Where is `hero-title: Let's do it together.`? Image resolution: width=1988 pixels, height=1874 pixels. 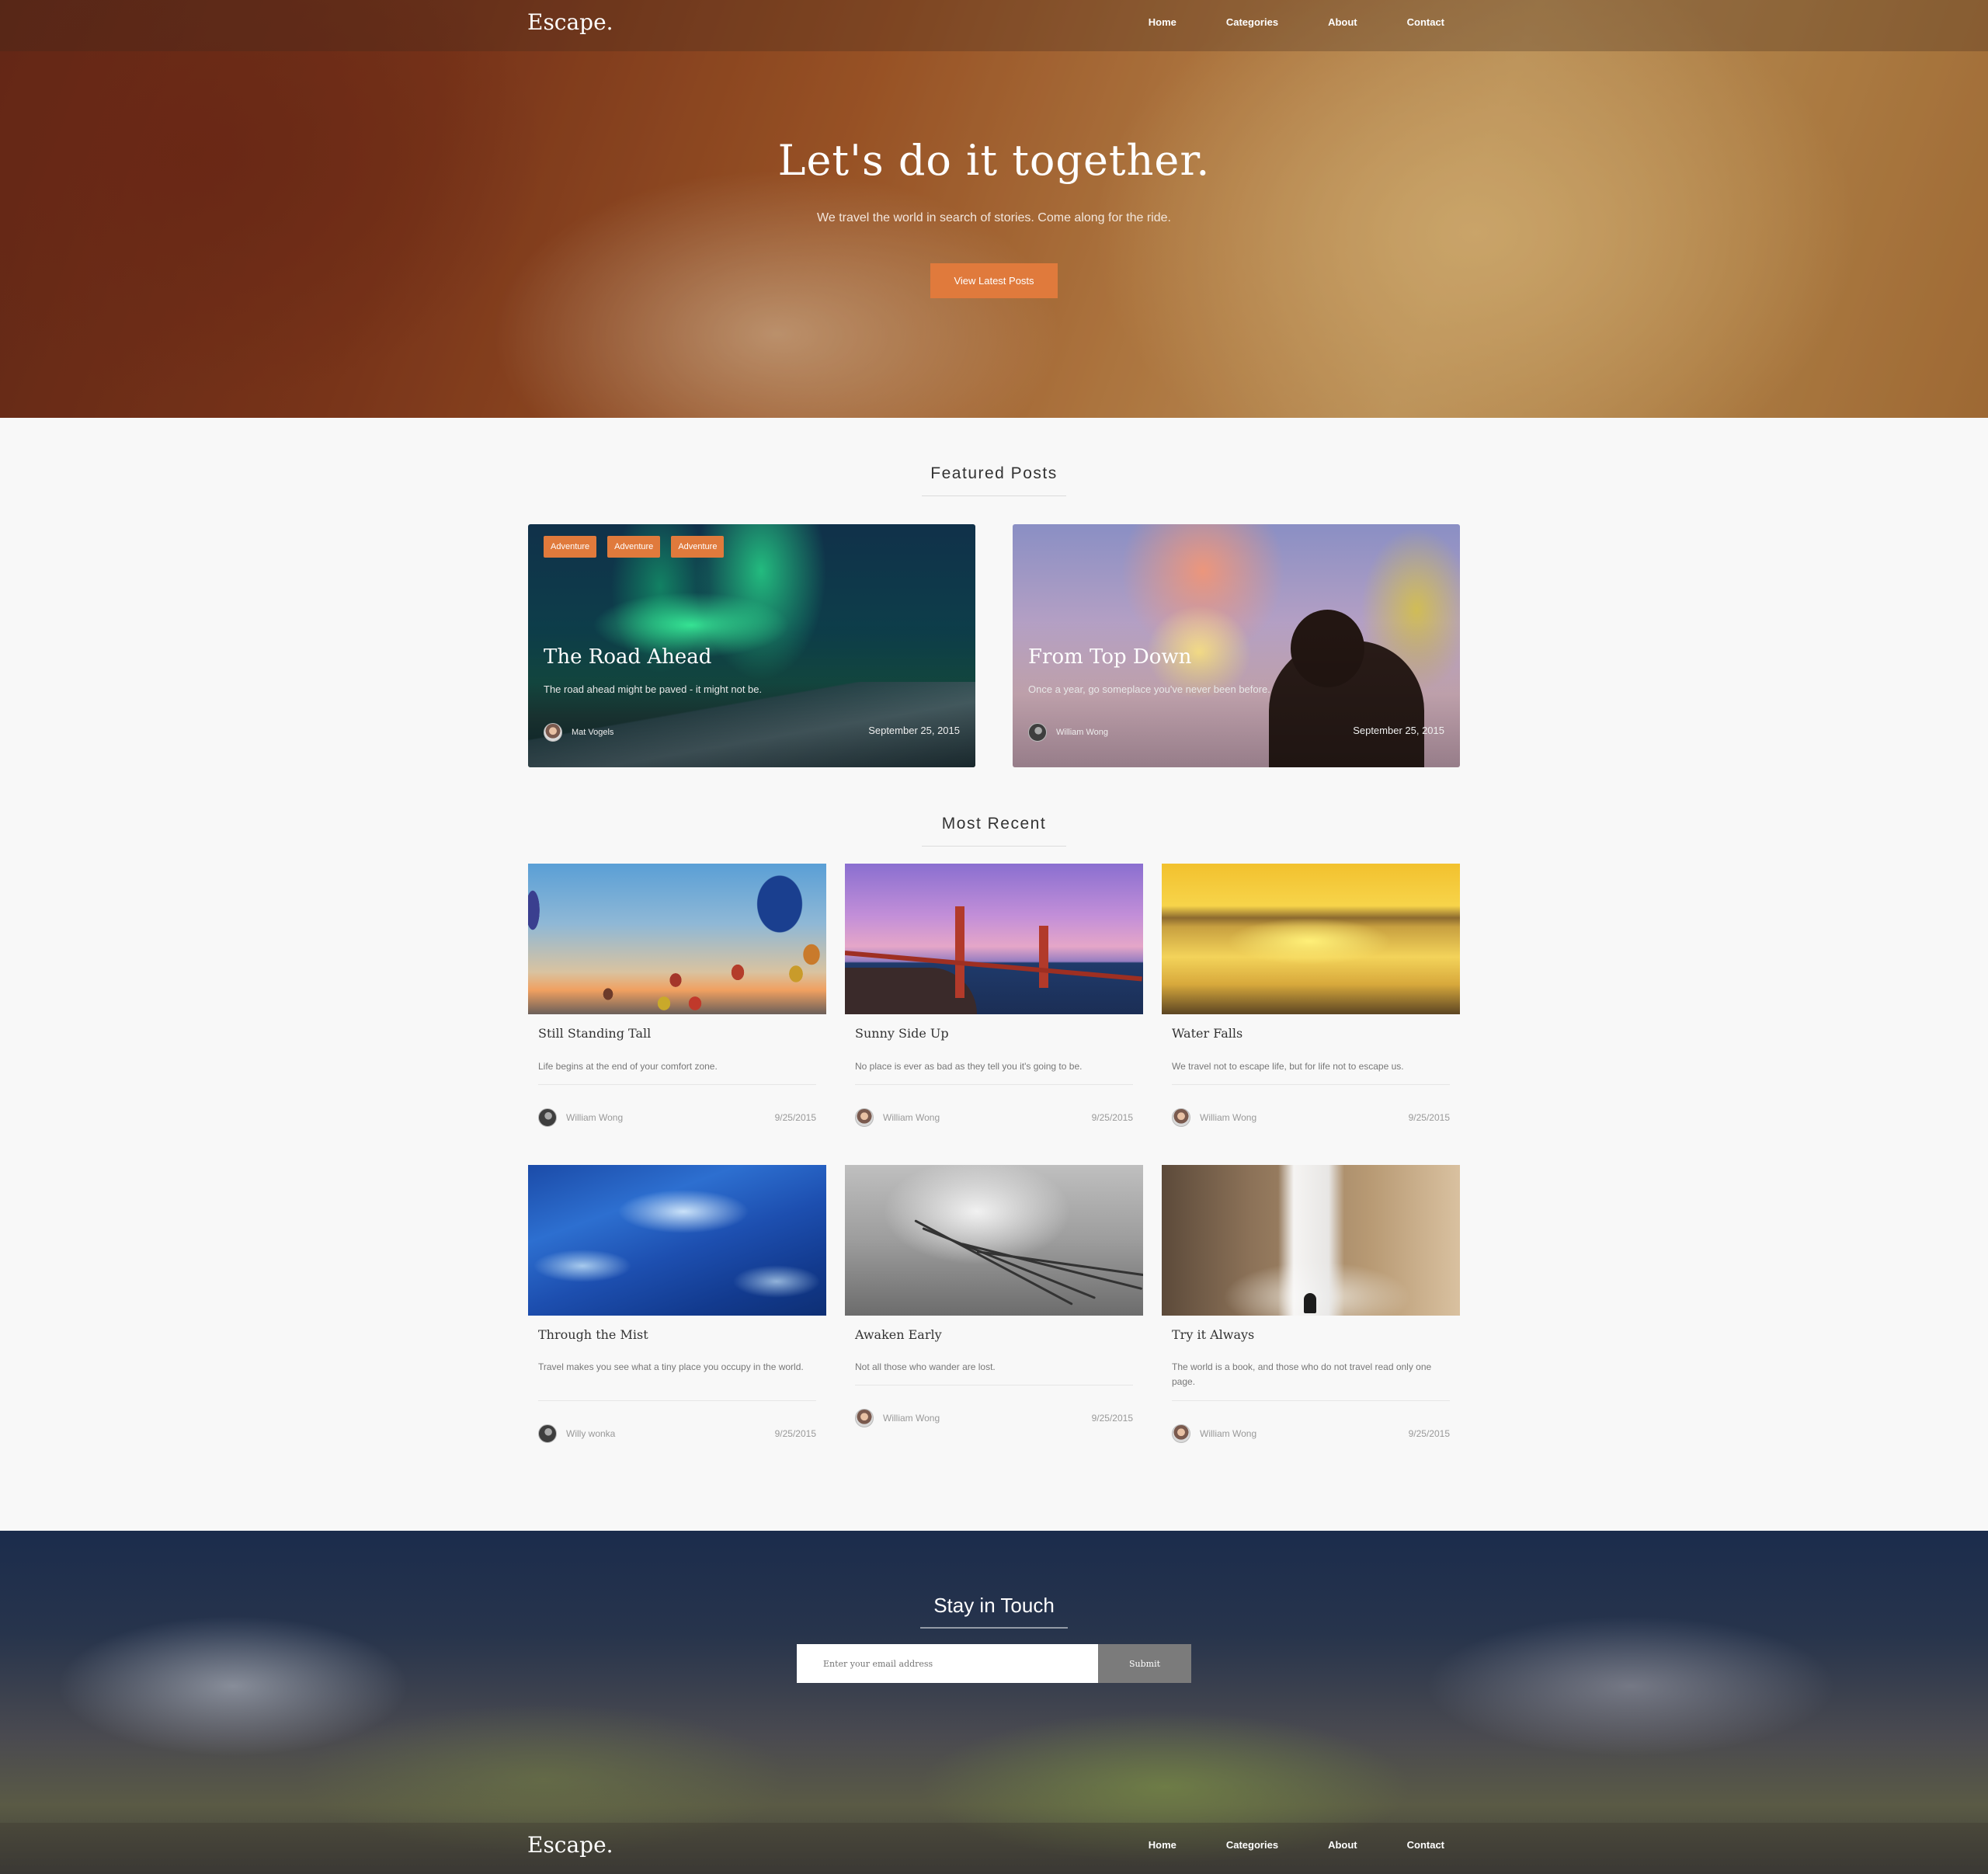 hero-title: Let's do it together. is located at coordinates (994, 160).